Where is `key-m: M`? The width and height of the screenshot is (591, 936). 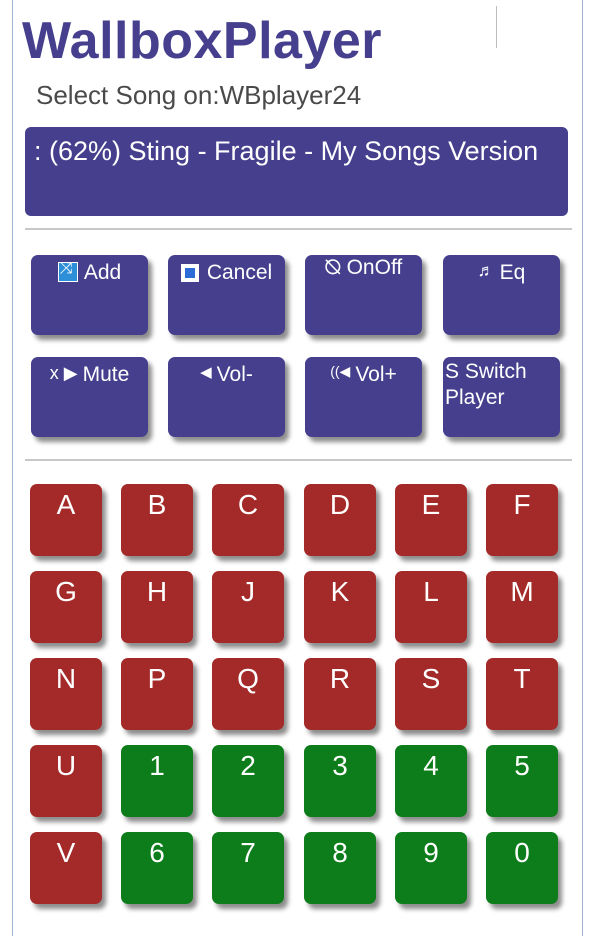
key-m: M is located at coordinates (522, 607).